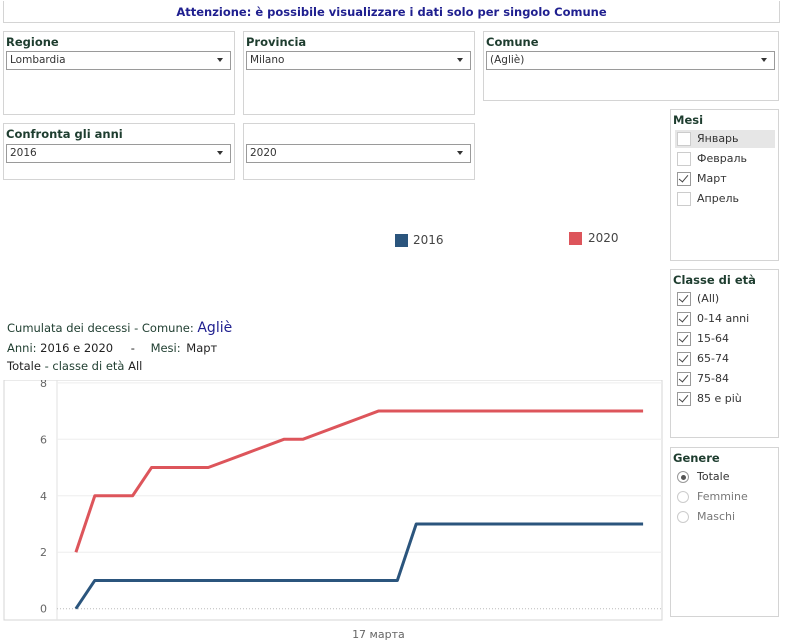  What do you see at coordinates (43, 439) in the screenshot?
I see `y-tick-label: 6` at bounding box center [43, 439].